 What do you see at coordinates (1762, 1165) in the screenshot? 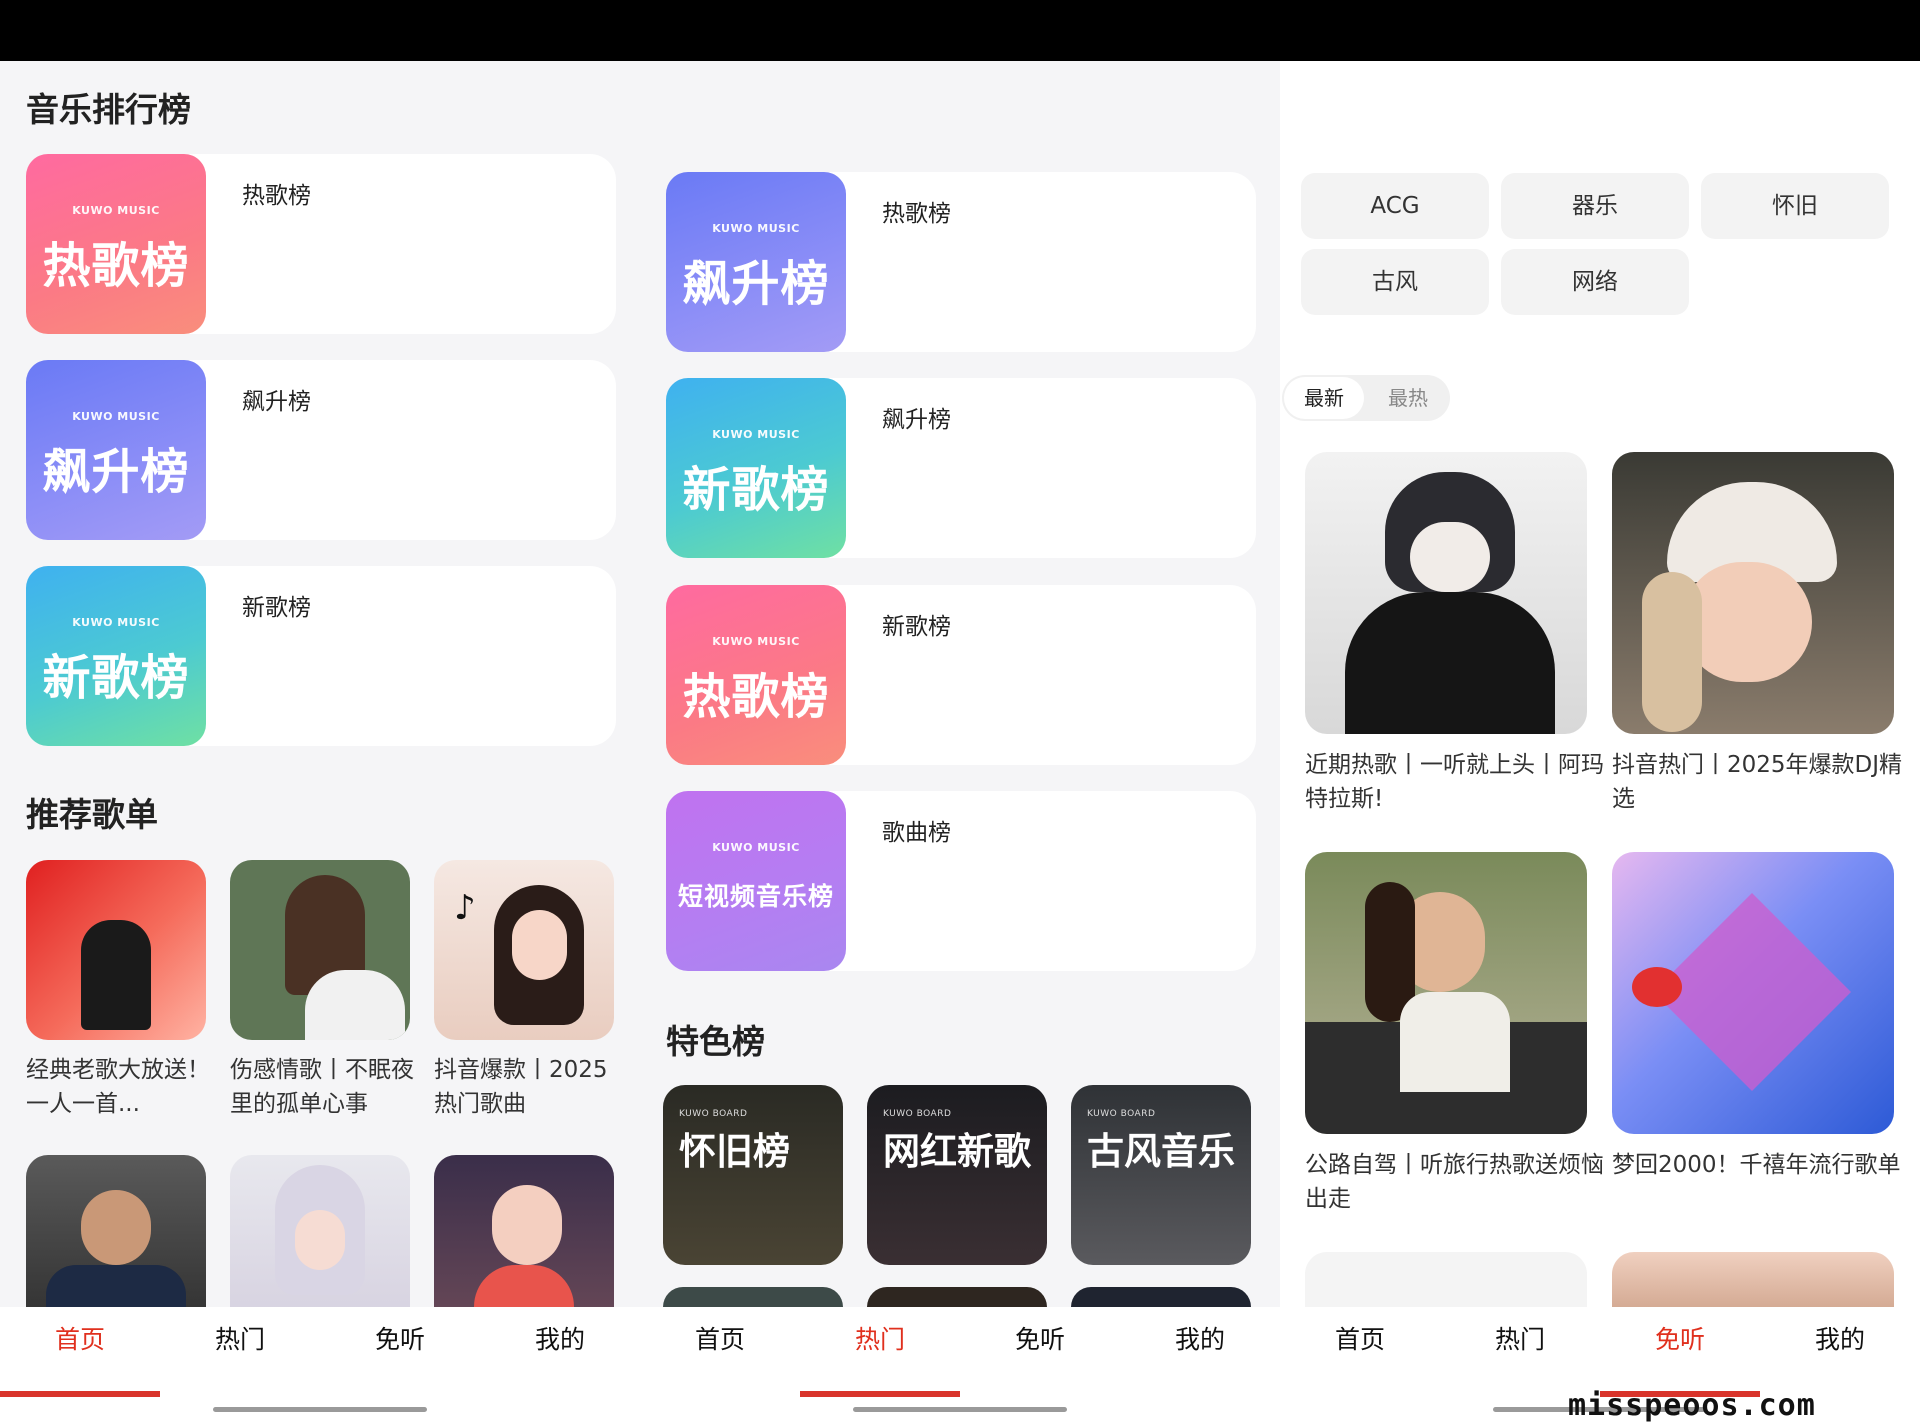
I see `playlist-title: 梦回2000！千禧年流行歌单` at bounding box center [1762, 1165].